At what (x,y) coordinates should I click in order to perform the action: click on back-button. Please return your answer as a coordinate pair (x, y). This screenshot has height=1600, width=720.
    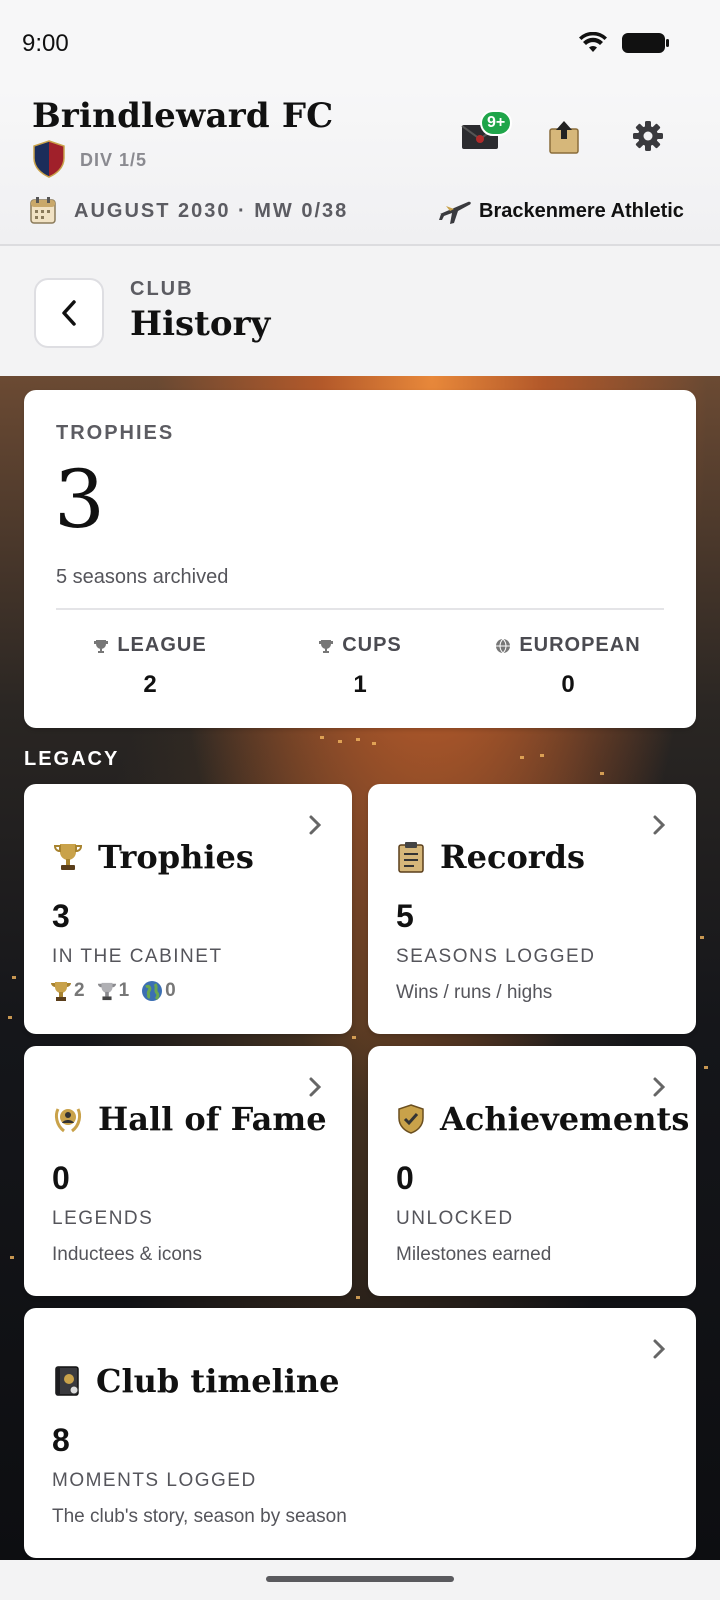
    Looking at the image, I should click on (69, 313).